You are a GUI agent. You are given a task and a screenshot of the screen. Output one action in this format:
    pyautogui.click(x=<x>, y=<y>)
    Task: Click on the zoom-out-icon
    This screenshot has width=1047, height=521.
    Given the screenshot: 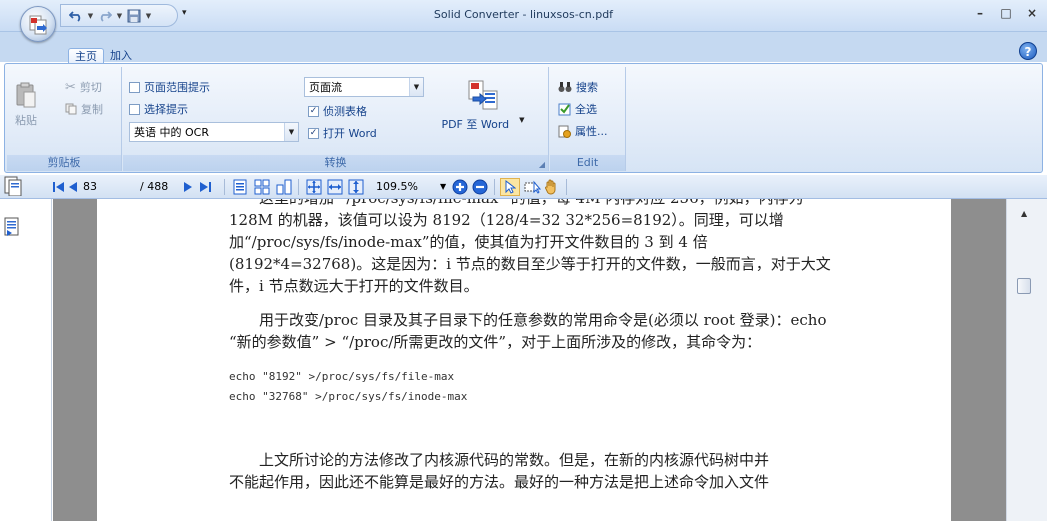 What is the action you would take?
    pyautogui.click(x=480, y=187)
    